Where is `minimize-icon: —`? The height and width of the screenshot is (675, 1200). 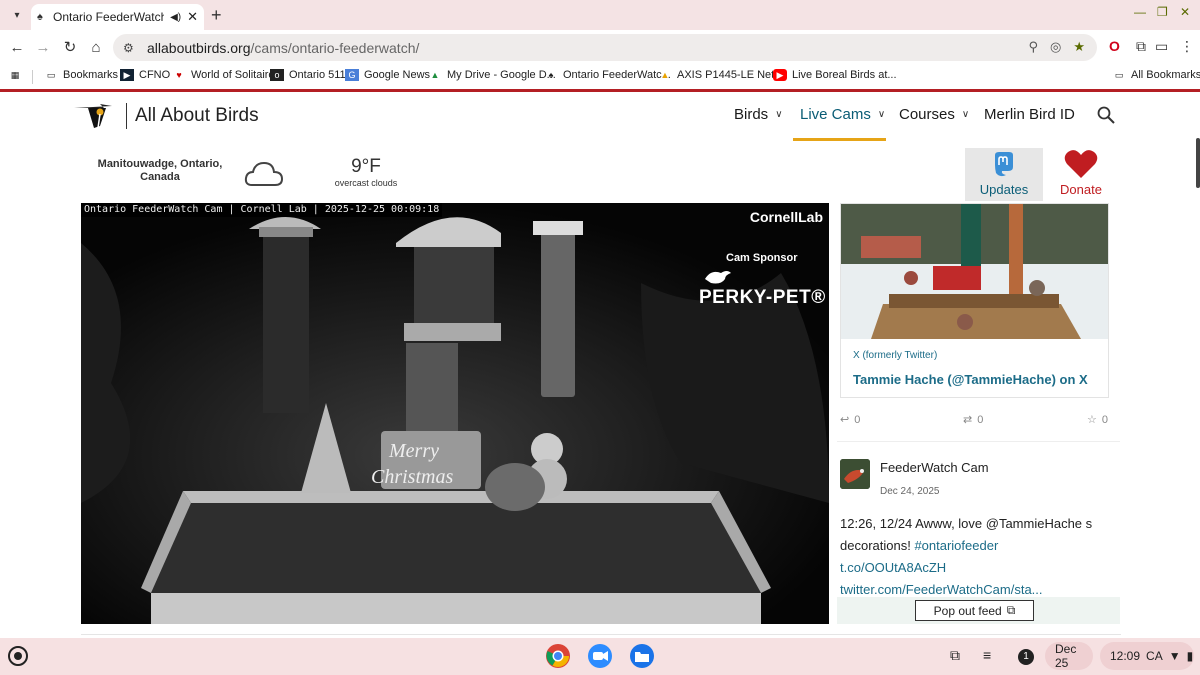
minimize-icon: — is located at coordinates (1140, 12).